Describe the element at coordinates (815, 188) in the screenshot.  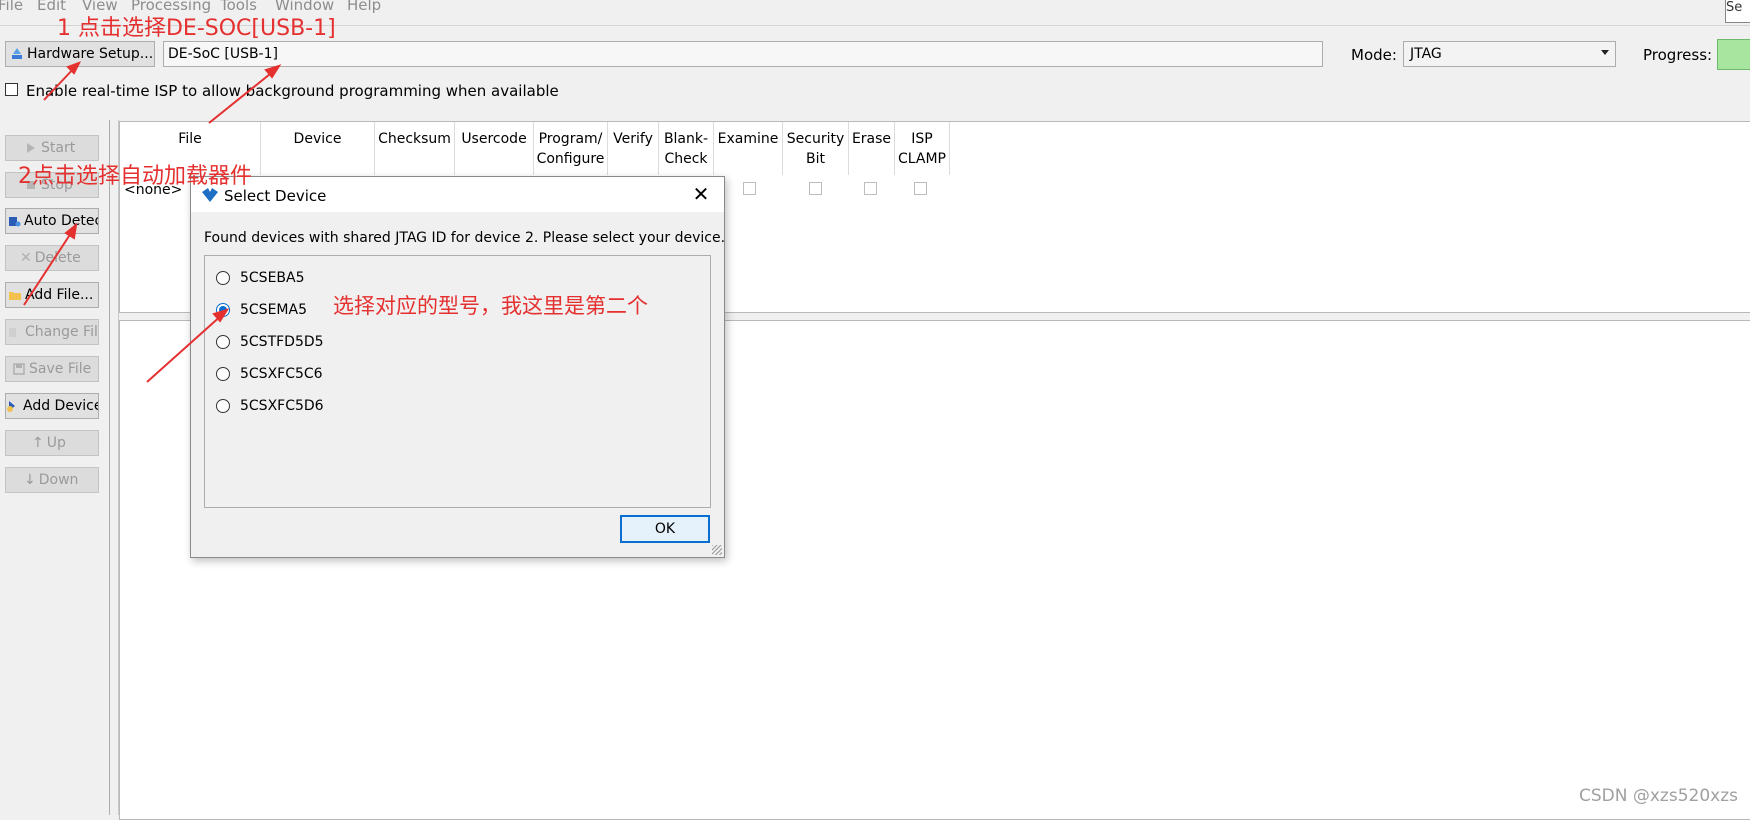
I see `security-bit-checkbox` at that location.